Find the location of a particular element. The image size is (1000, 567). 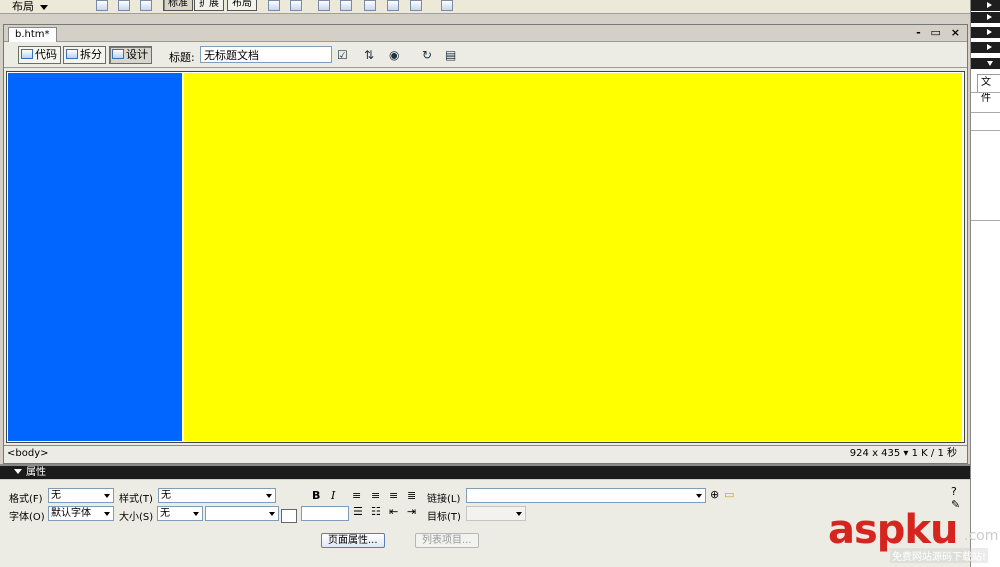

align-left-icon: ≡ is located at coordinates (356, 495).